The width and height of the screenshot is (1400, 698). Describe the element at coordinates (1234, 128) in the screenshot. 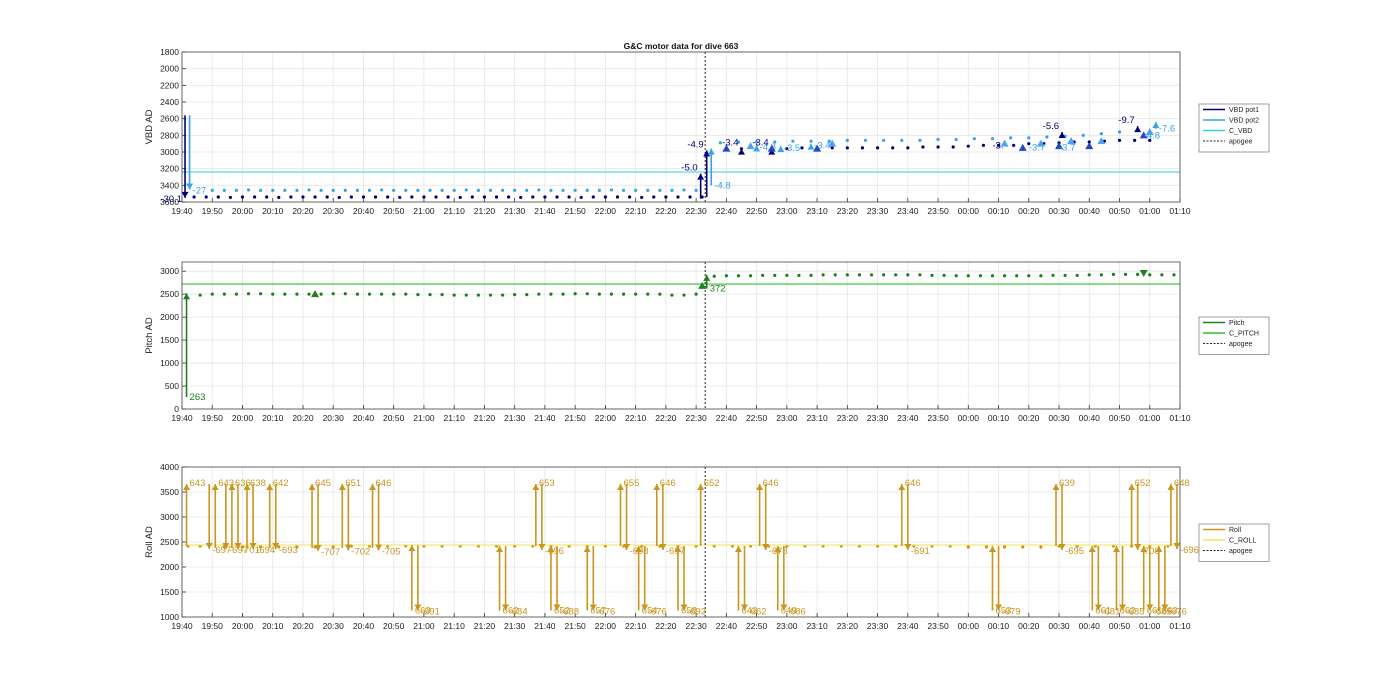

I see `legend: VBD pot1 VBD pot2 C_VBDapogee` at that location.